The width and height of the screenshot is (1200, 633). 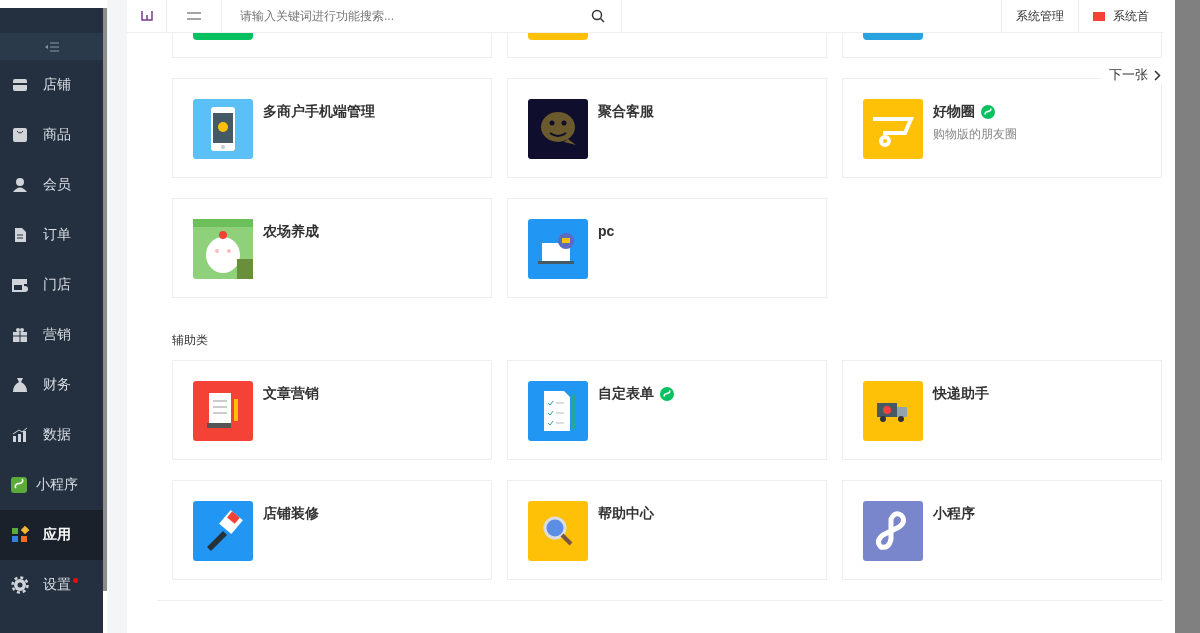 I want to click on laptop-icon, so click(x=558, y=249).